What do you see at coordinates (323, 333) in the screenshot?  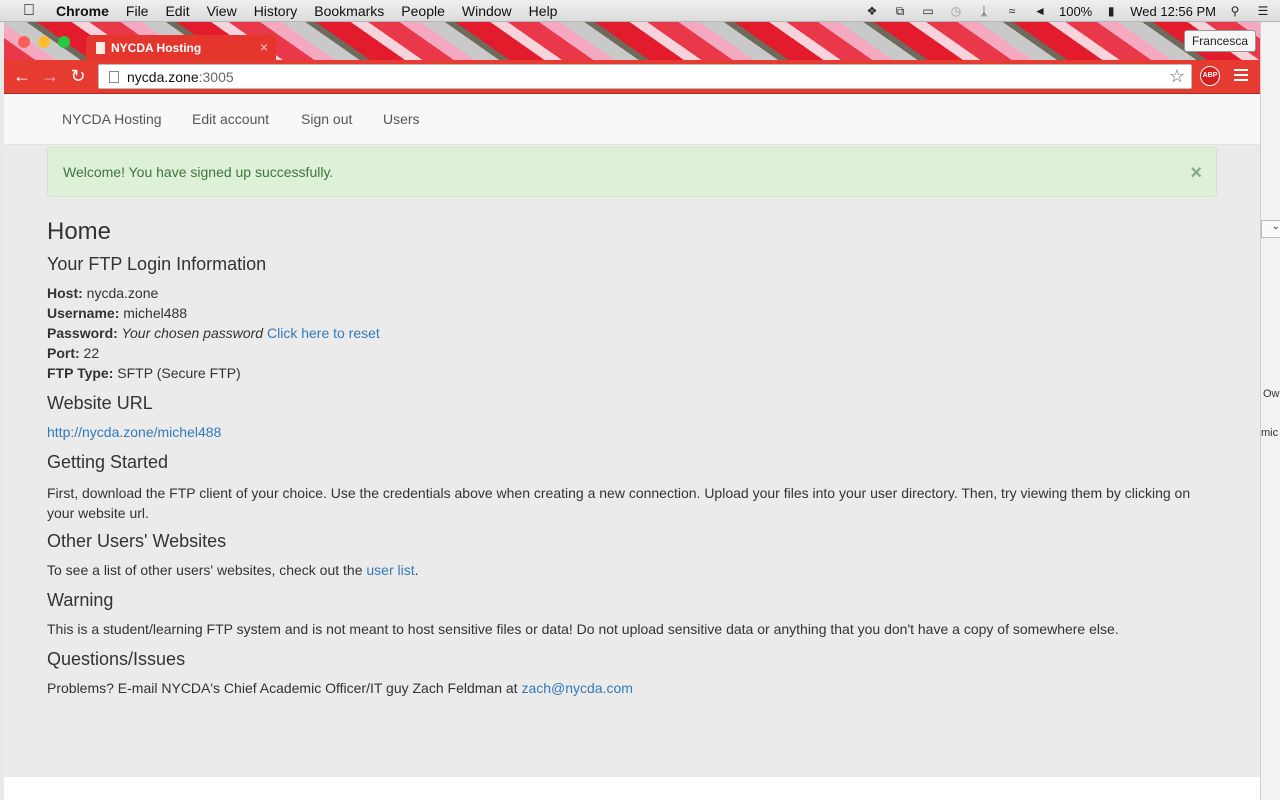 I see `reset-password-link: Click here to reset` at bounding box center [323, 333].